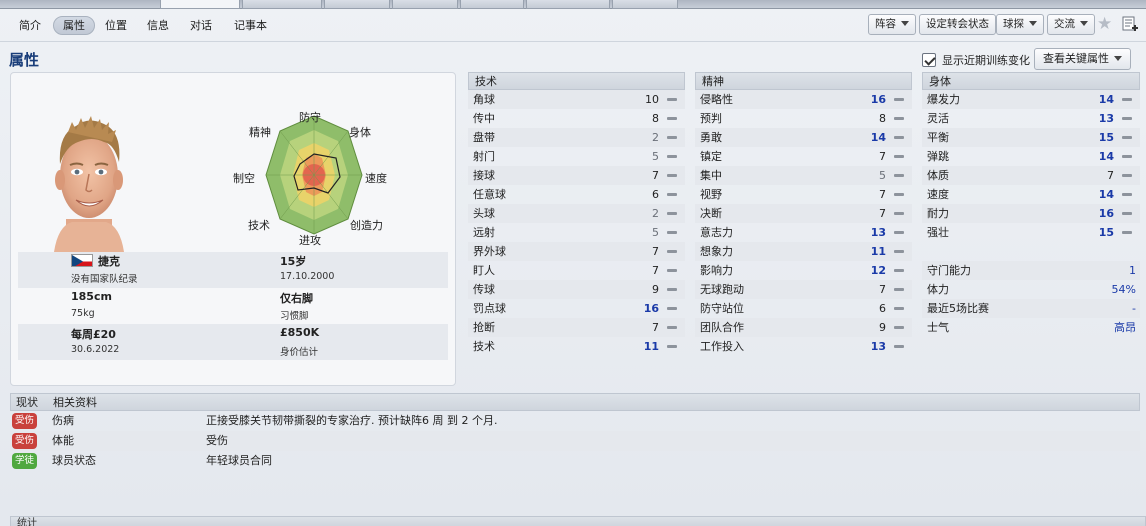 The height and width of the screenshot is (526, 1146). Describe the element at coordinates (803, 232) in the screenshot. I see `attribute-row: 意志力 13` at that location.